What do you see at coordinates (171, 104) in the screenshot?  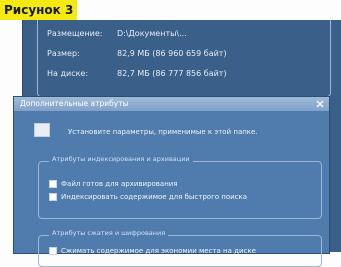 I see `dialog-titlebar: Дополнительные атрибуты` at bounding box center [171, 104].